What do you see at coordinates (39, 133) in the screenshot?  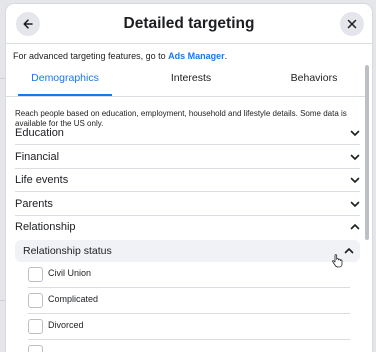 I see `category-label: Education` at bounding box center [39, 133].